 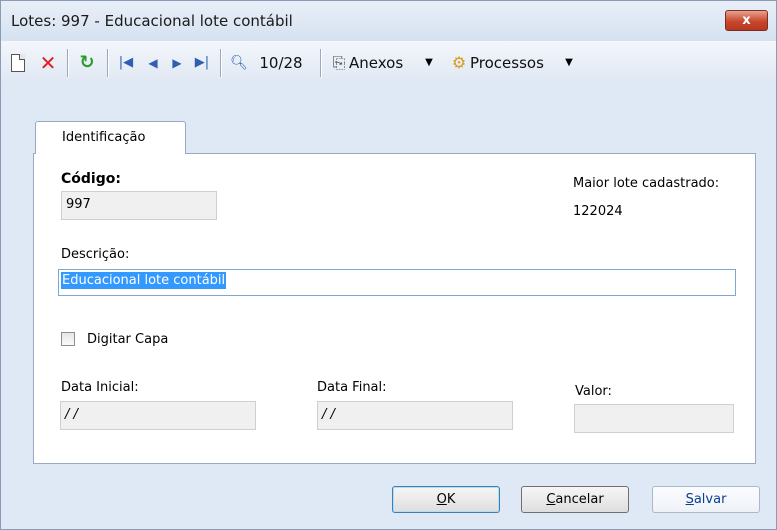 I want to click on anexos-dropdown-icon: ▼, so click(x=429, y=63).